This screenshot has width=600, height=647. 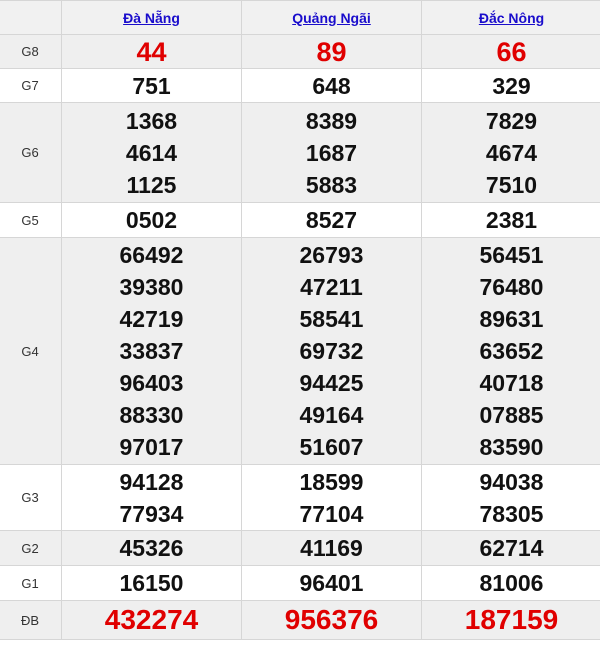 I want to click on prize-label: G4, so click(x=31, y=351).